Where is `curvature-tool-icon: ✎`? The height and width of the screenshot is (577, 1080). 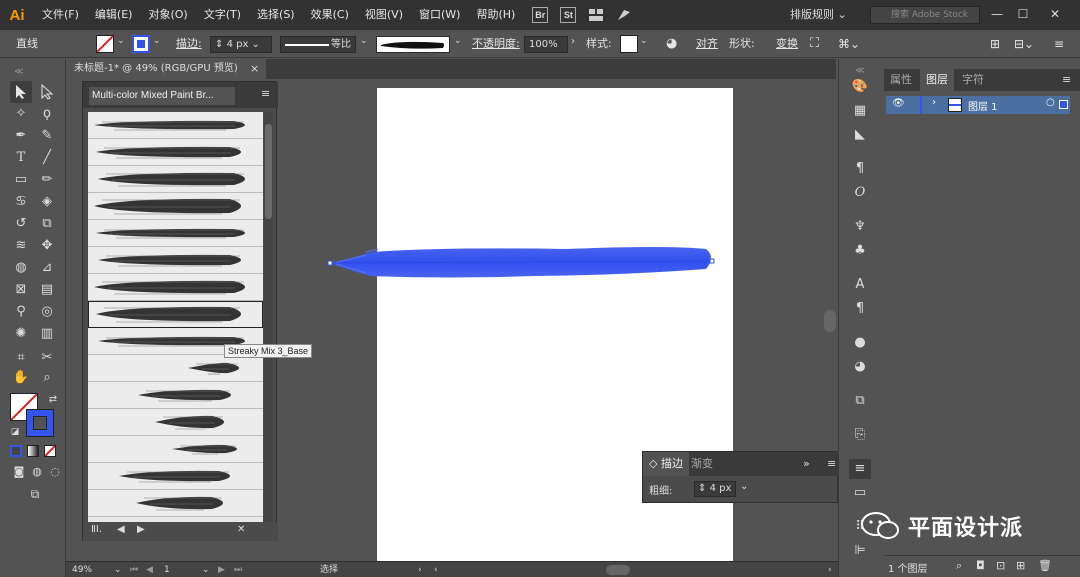
curvature-tool-icon: ✎ is located at coordinates (47, 136).